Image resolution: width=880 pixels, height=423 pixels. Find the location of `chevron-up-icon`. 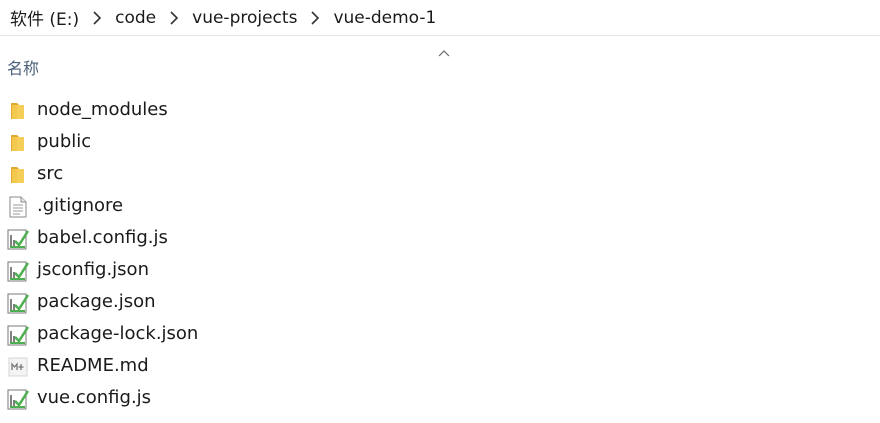

chevron-up-icon is located at coordinates (444, 50).